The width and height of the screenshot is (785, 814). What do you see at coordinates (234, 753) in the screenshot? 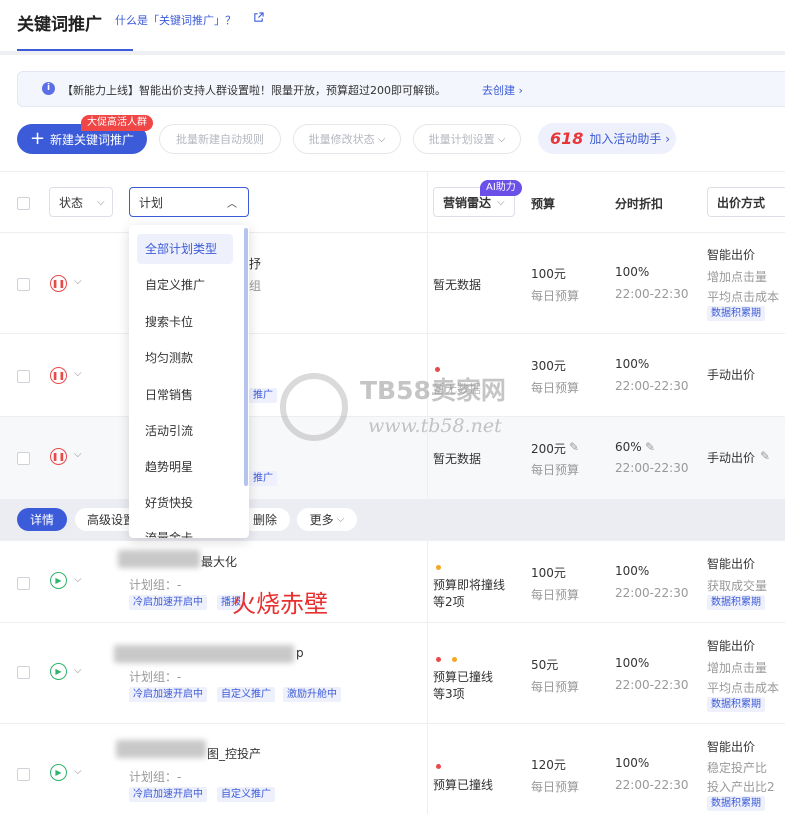
I see `plan-name: 图_控投产` at bounding box center [234, 753].